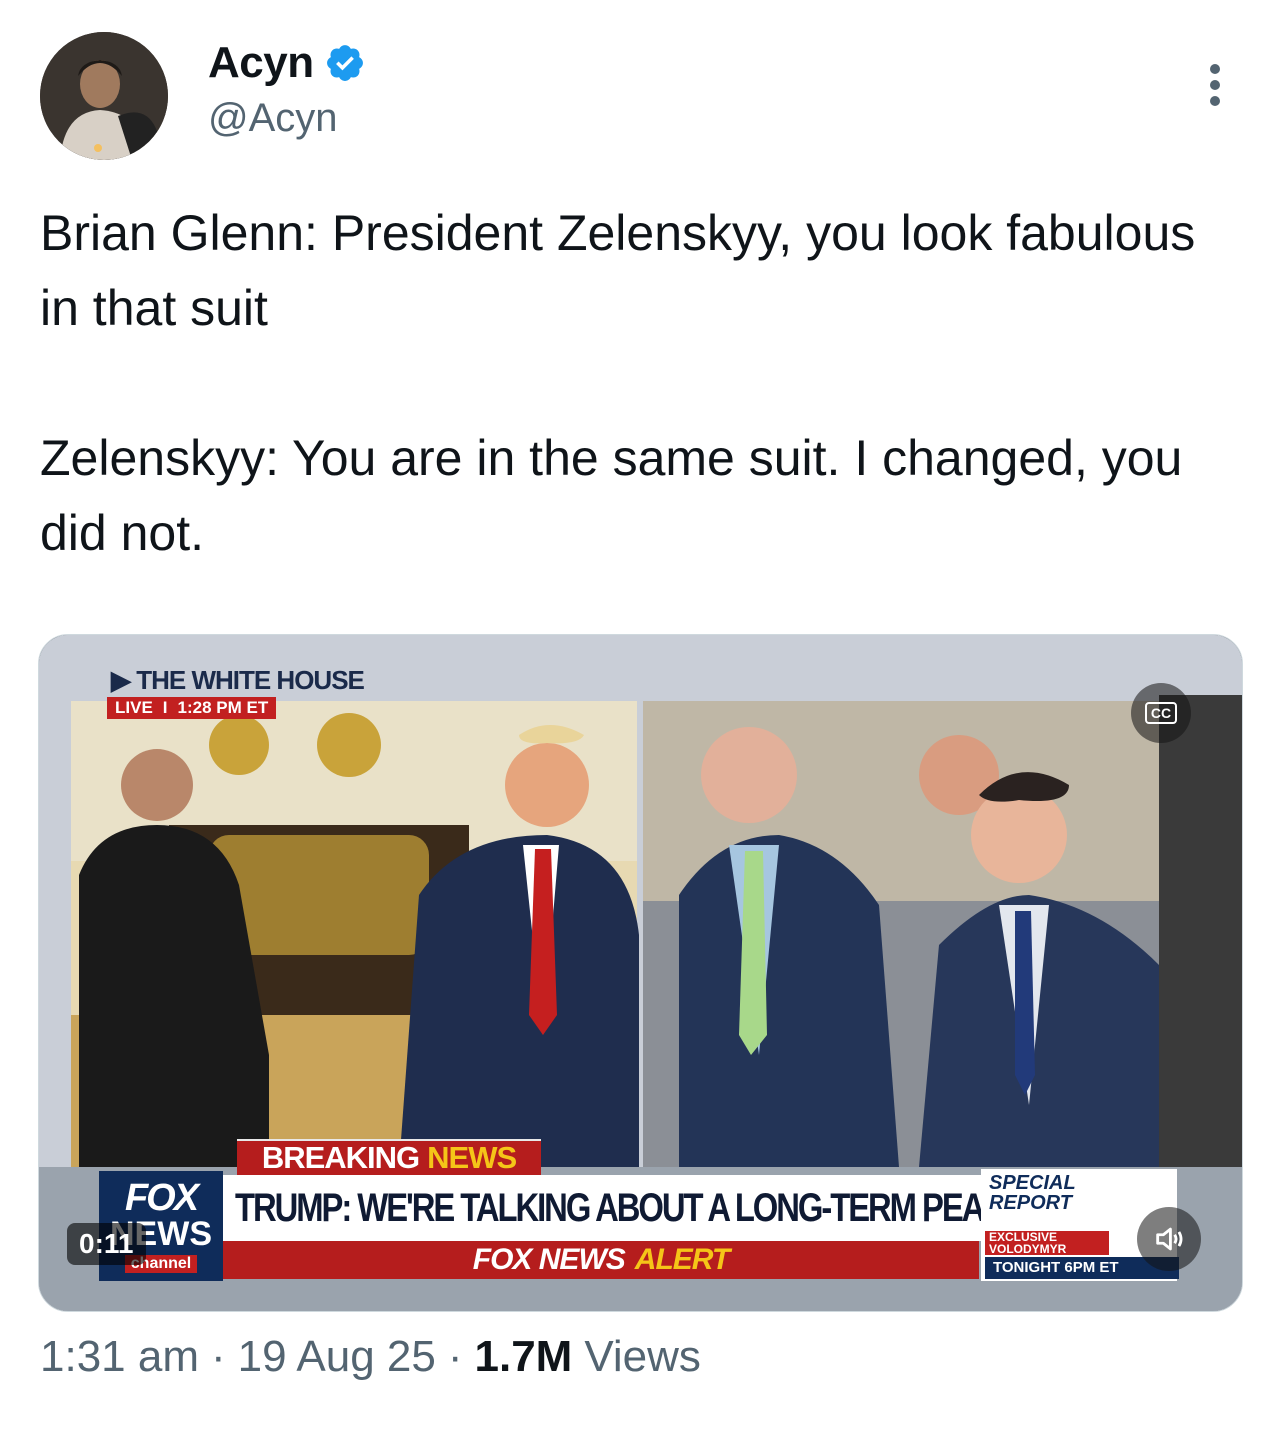 This screenshot has height=1434, width=1280. What do you see at coordinates (389, 1157) in the screenshot?
I see `breaking-news-bar: BREAKING NEWS` at bounding box center [389, 1157].